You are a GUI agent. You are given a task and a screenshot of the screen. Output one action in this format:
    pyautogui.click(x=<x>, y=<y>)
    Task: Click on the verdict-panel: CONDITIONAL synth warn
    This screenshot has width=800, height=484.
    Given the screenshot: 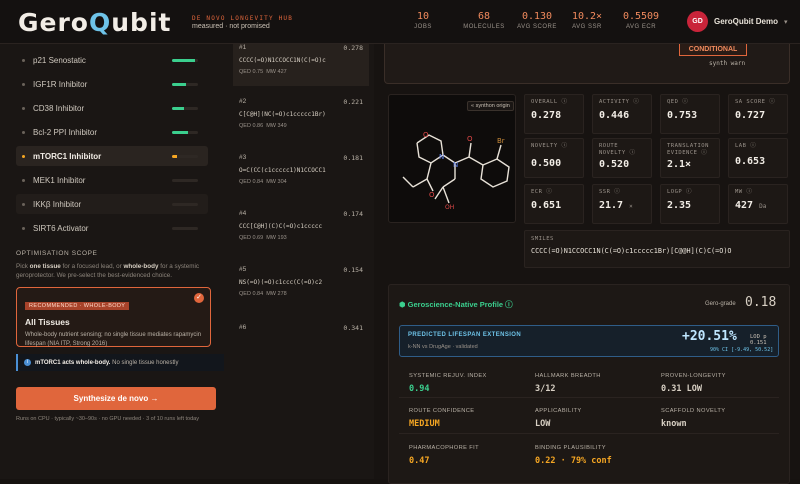 What is the action you would take?
    pyautogui.click(x=587, y=64)
    